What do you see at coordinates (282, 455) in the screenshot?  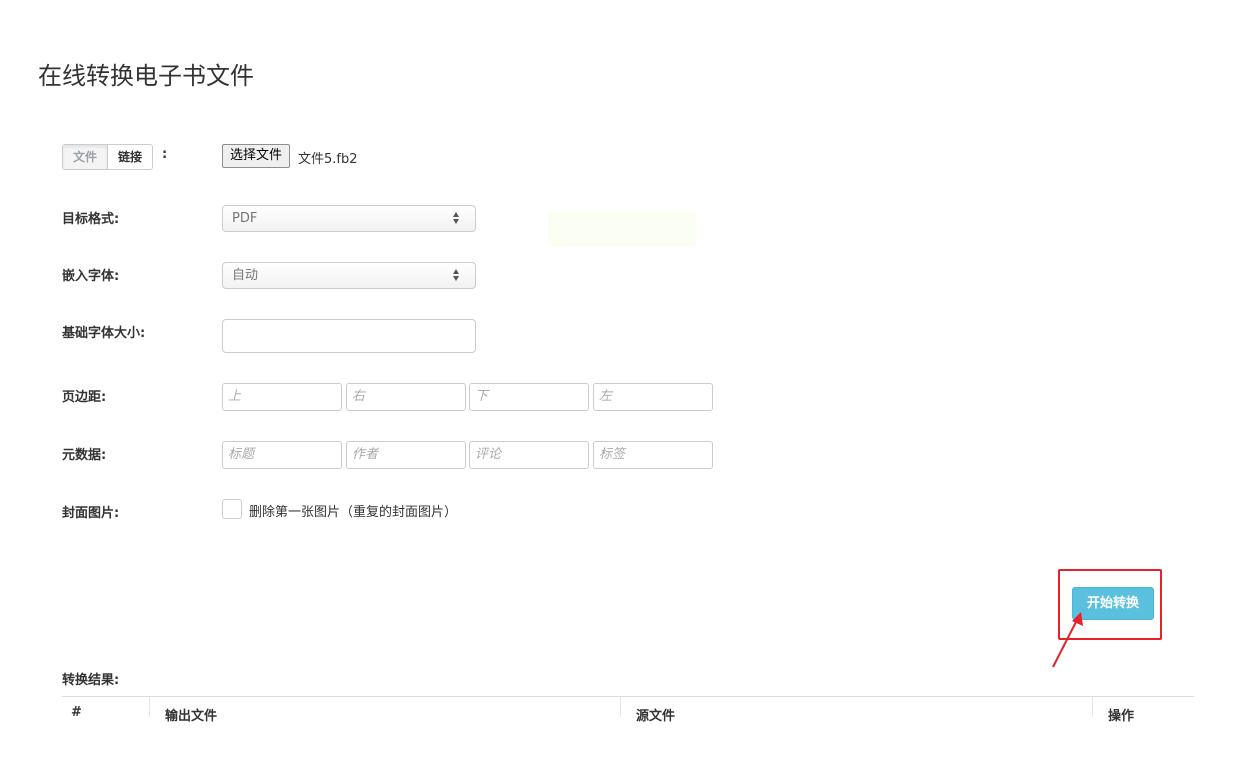 I see `meta-title-input: 标题` at bounding box center [282, 455].